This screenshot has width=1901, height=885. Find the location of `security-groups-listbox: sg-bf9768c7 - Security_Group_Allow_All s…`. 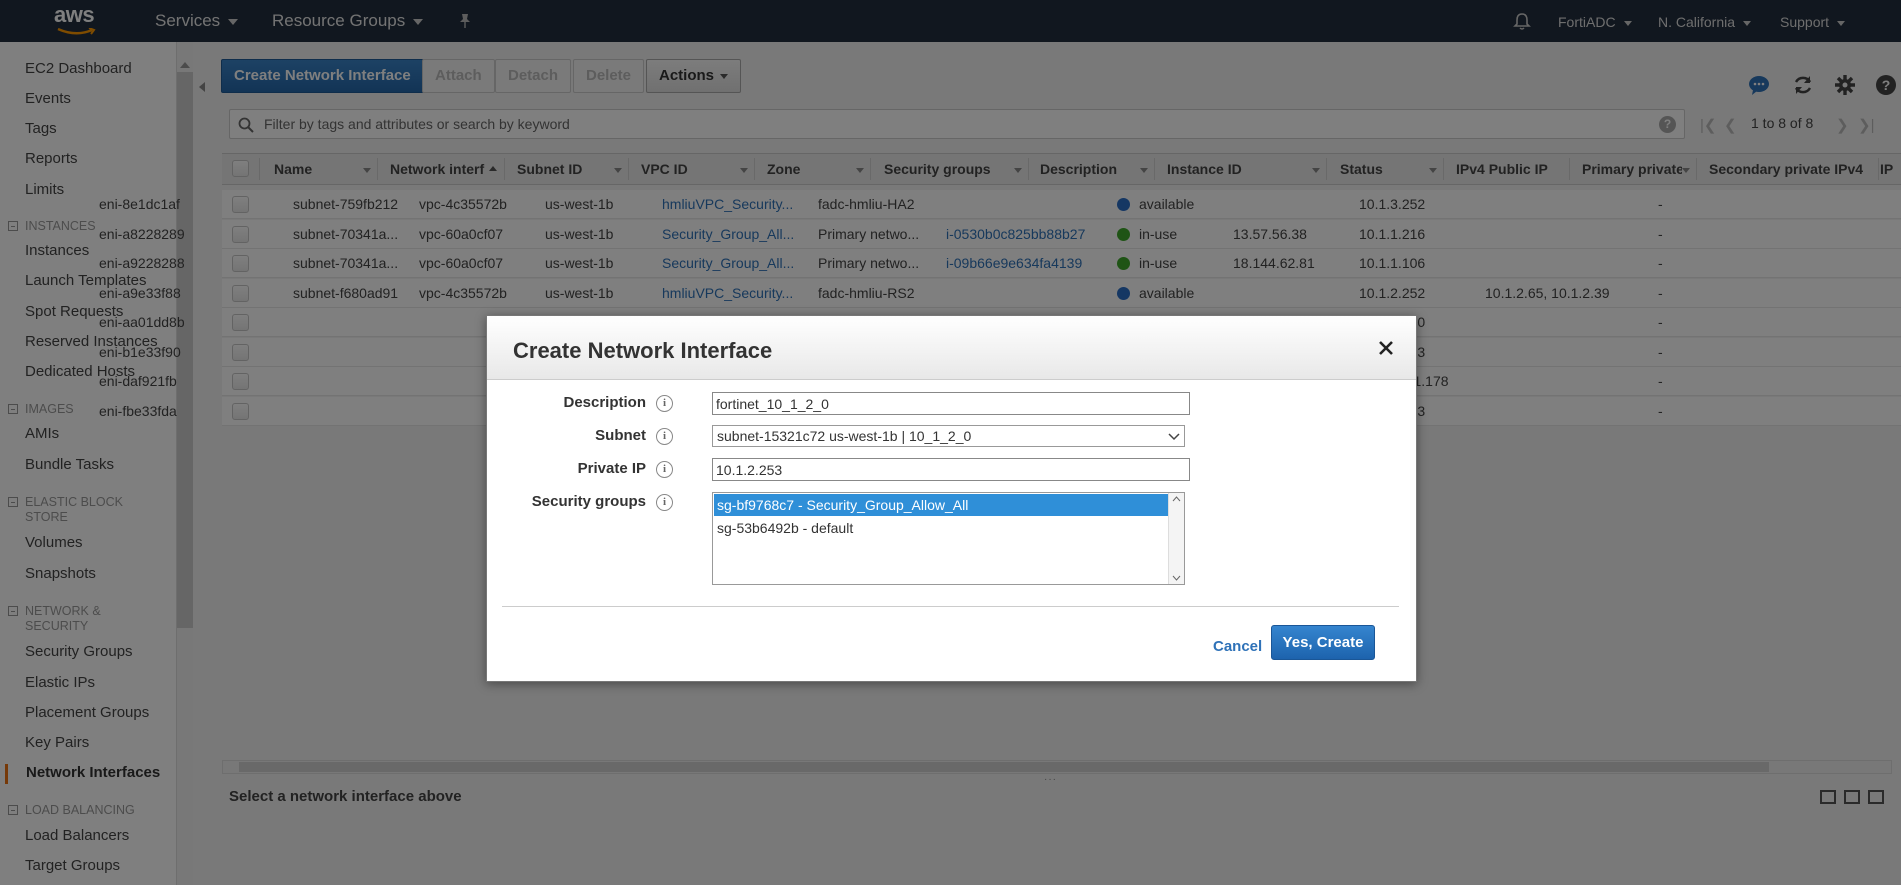

security-groups-listbox: sg-bf9768c7 - Security_Group_Allow_All s… is located at coordinates (948, 538).